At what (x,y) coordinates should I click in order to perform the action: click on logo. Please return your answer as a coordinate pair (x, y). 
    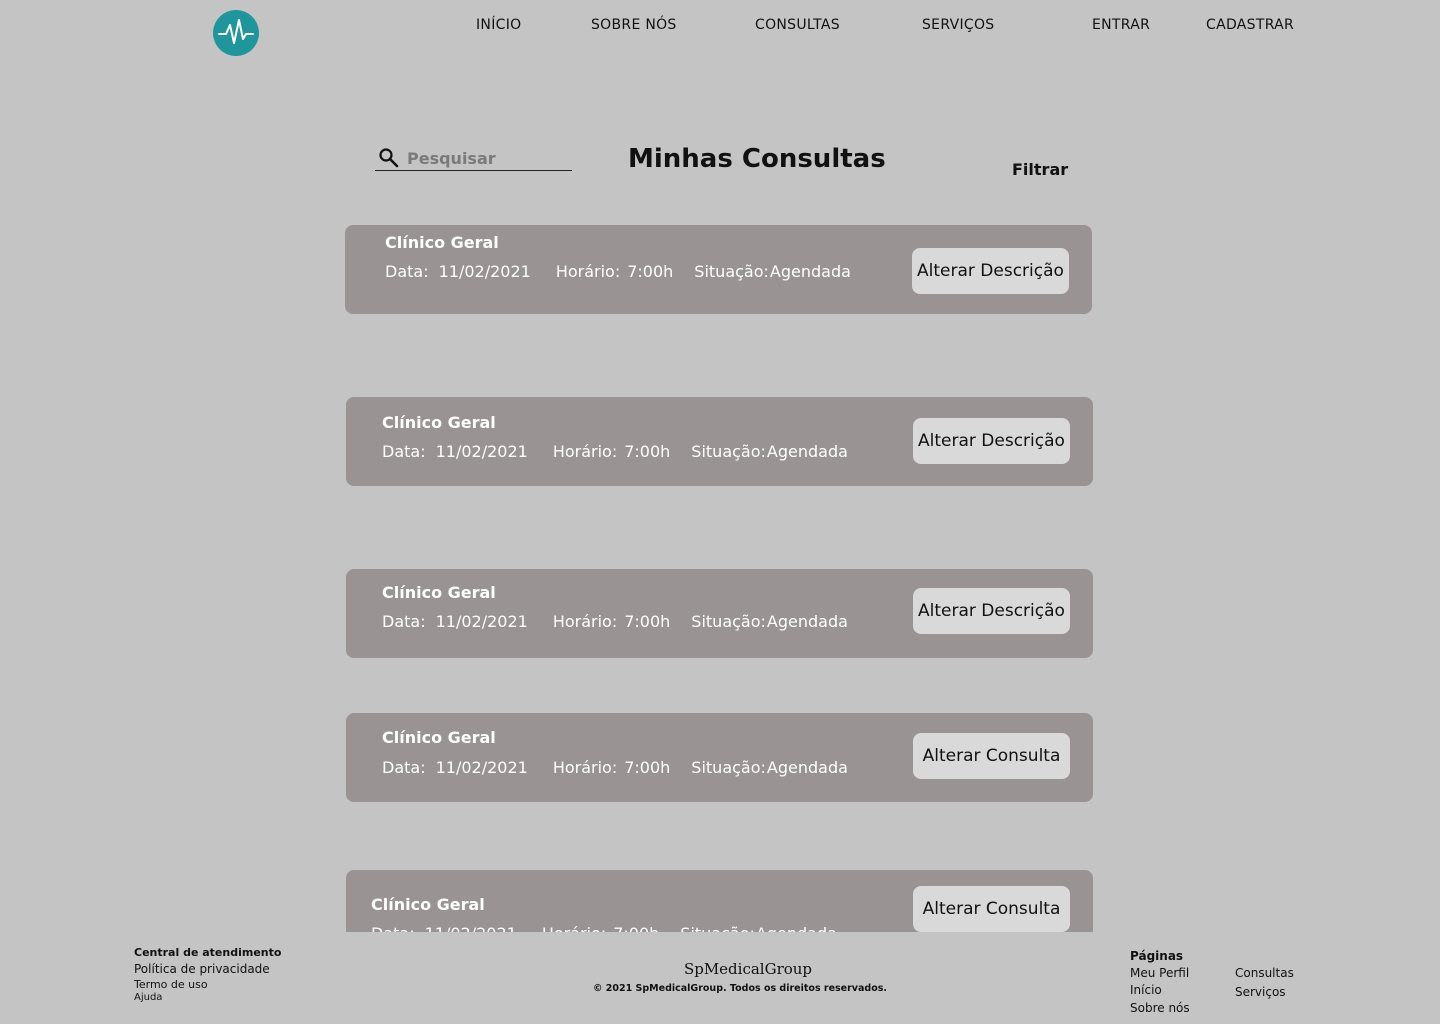
    Looking at the image, I should click on (236, 33).